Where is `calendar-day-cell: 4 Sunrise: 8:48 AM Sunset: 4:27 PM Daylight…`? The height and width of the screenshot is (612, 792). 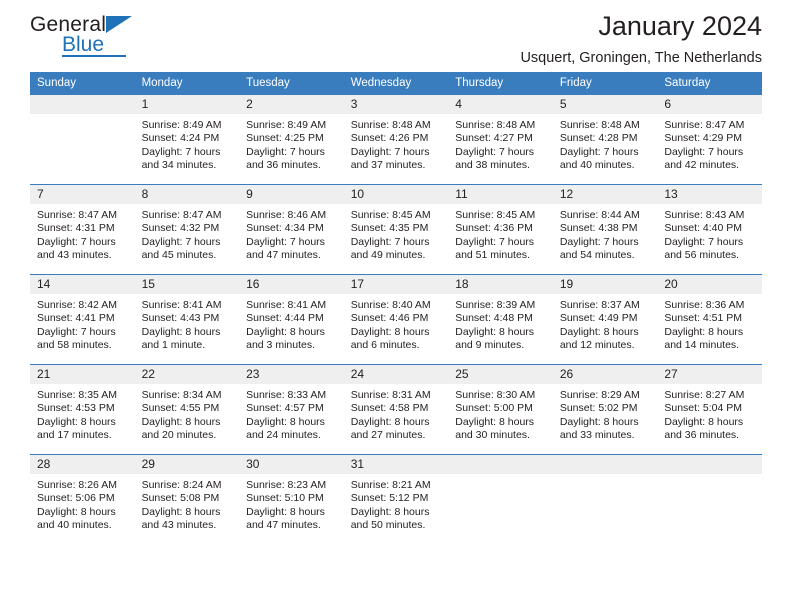 calendar-day-cell: 4 Sunrise: 8:48 AM Sunset: 4:27 PM Daylight… is located at coordinates (500, 139).